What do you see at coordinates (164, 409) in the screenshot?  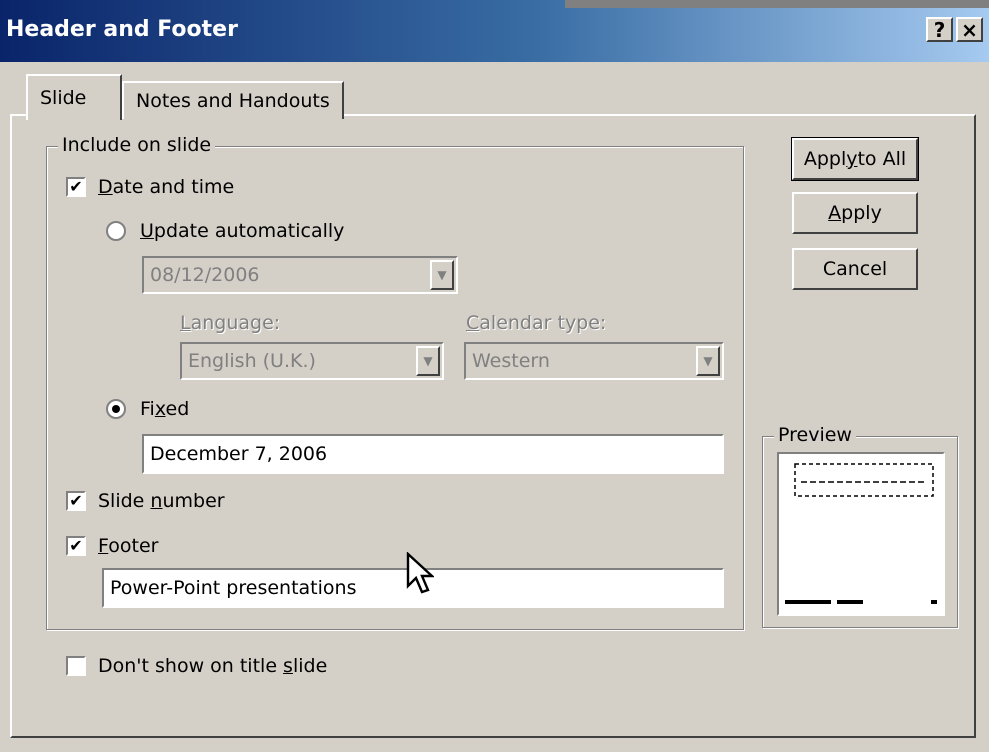 I see `fixed-label: Fixed` at bounding box center [164, 409].